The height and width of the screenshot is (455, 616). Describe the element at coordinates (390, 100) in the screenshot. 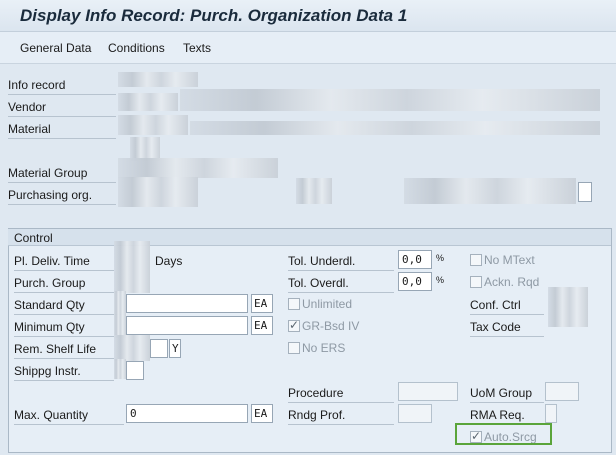

I see `vendor-name` at that location.